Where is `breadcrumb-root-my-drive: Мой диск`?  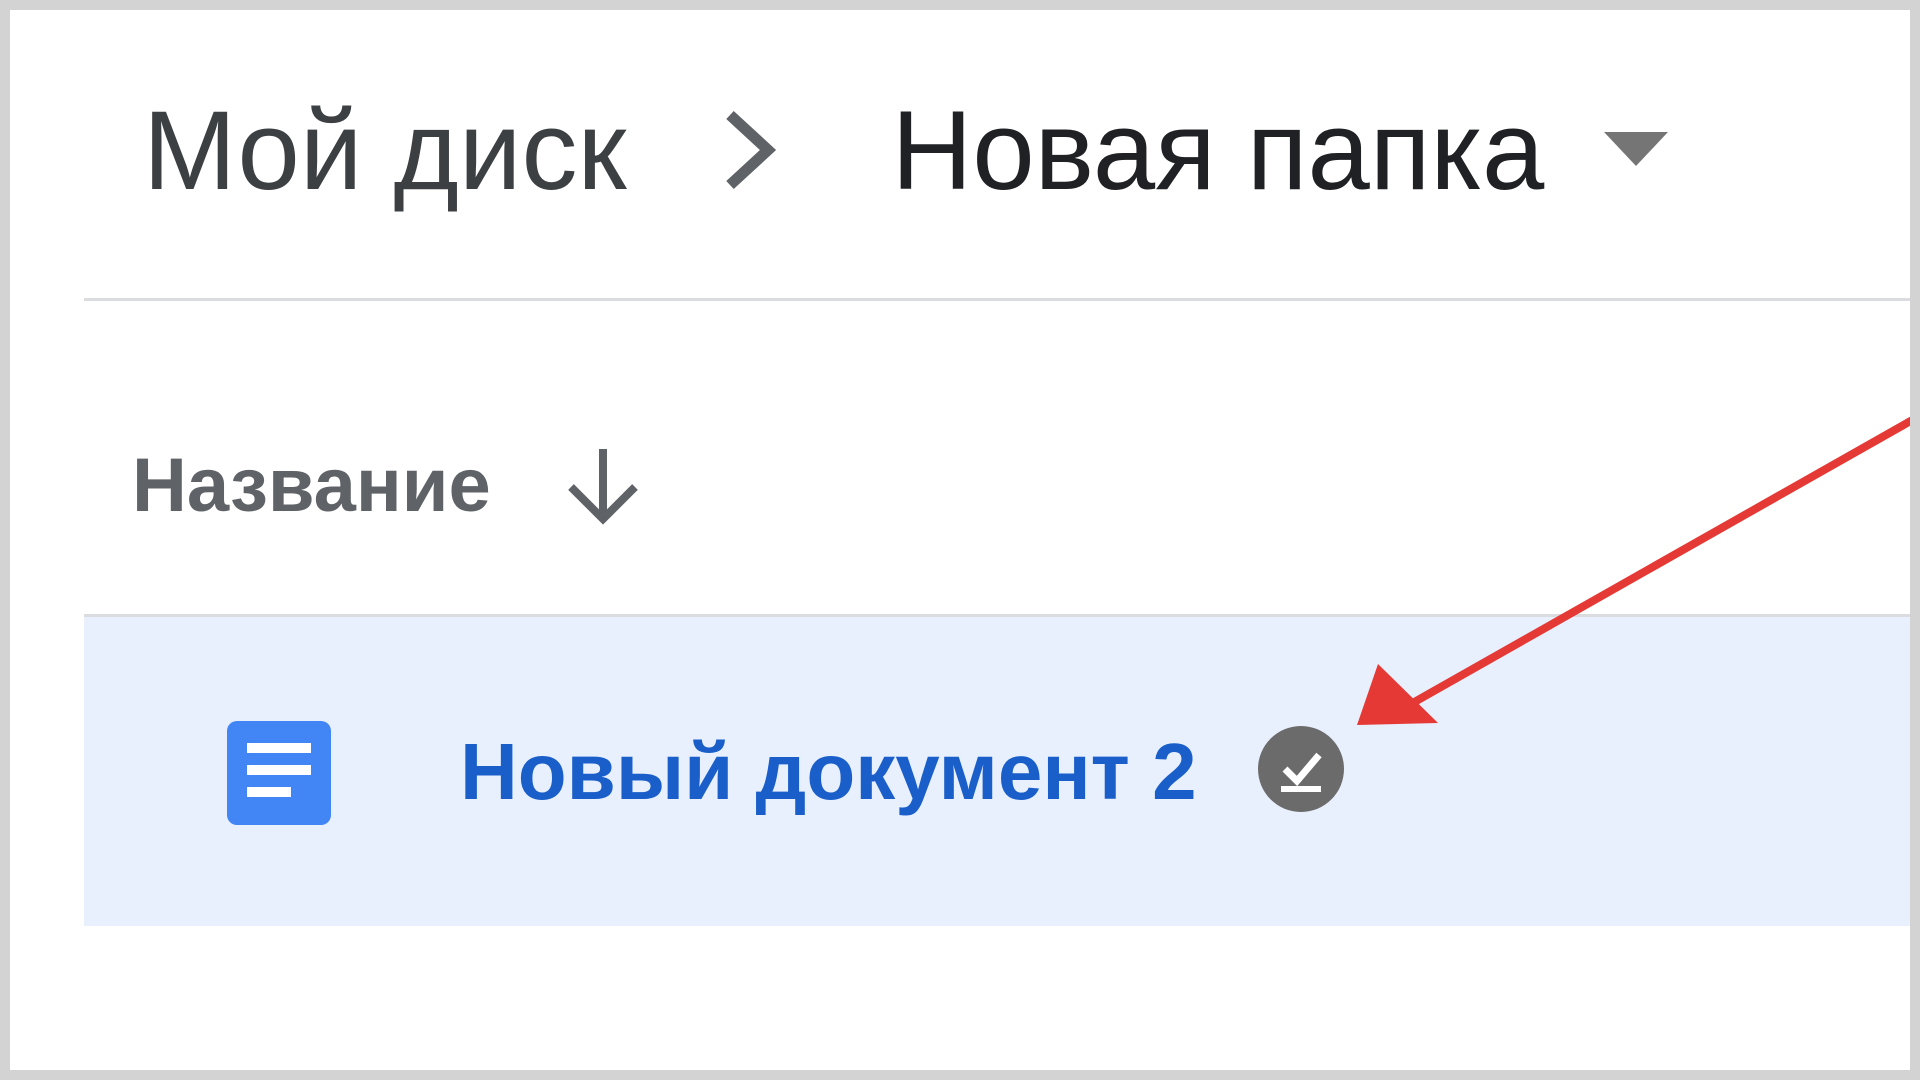
breadcrumb-root-my-drive: Мой диск is located at coordinates (384, 150).